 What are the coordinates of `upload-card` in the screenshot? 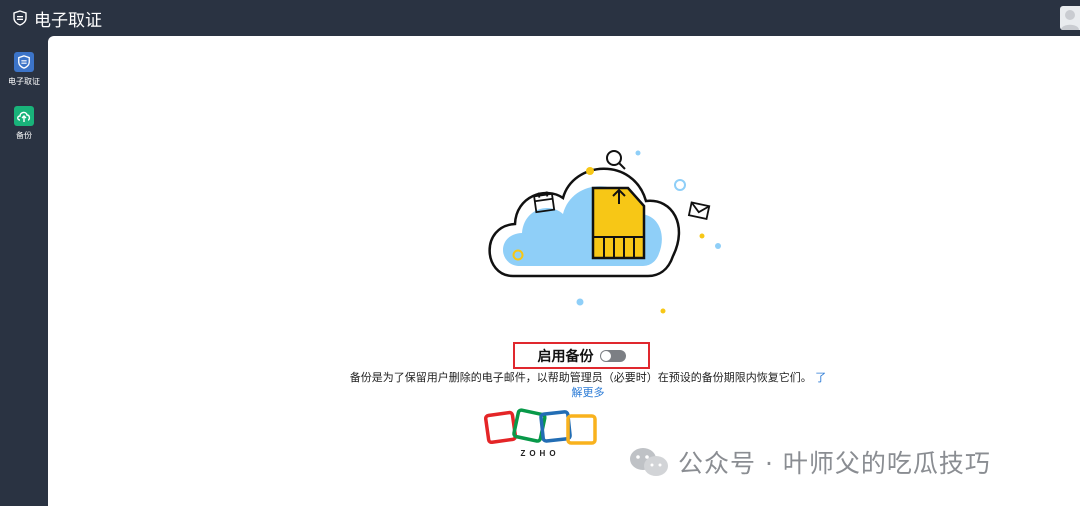 It's located at (618, 223).